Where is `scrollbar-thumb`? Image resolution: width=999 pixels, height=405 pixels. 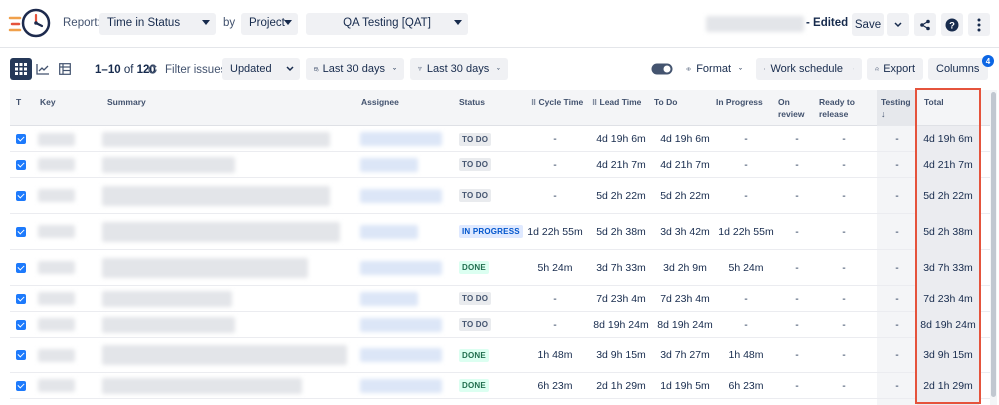
scrollbar-thumb is located at coordinates (993, 244).